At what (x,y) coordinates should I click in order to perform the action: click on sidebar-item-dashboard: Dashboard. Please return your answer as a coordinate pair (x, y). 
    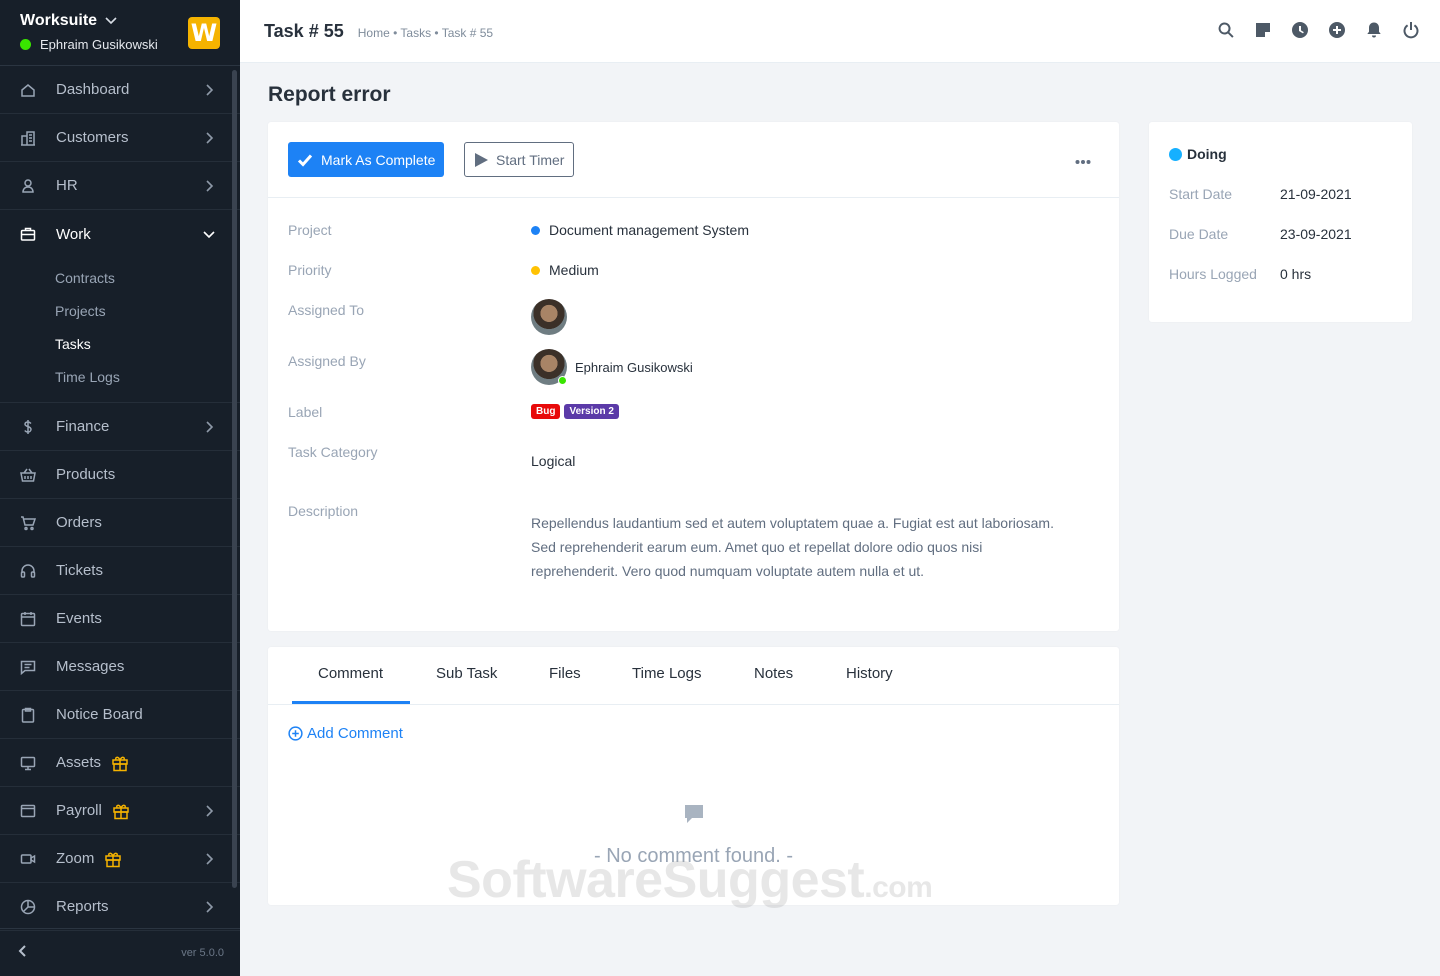
    Looking at the image, I should click on (120, 90).